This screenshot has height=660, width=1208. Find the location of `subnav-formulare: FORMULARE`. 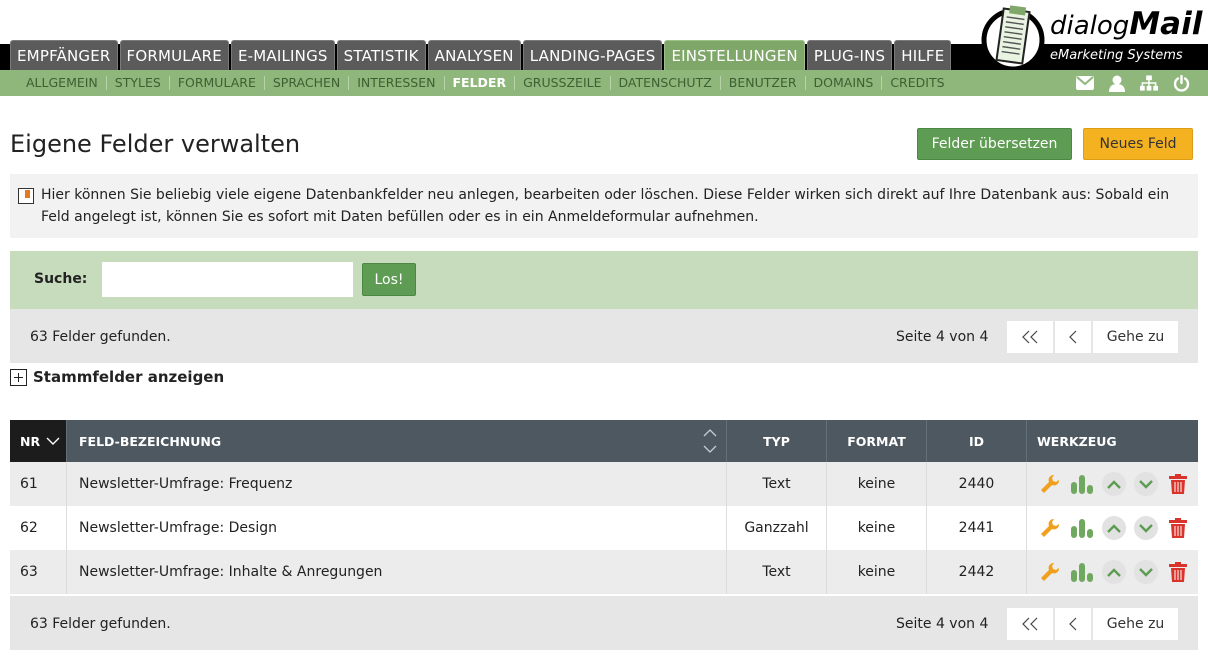

subnav-formulare: FORMULARE is located at coordinates (217, 83).